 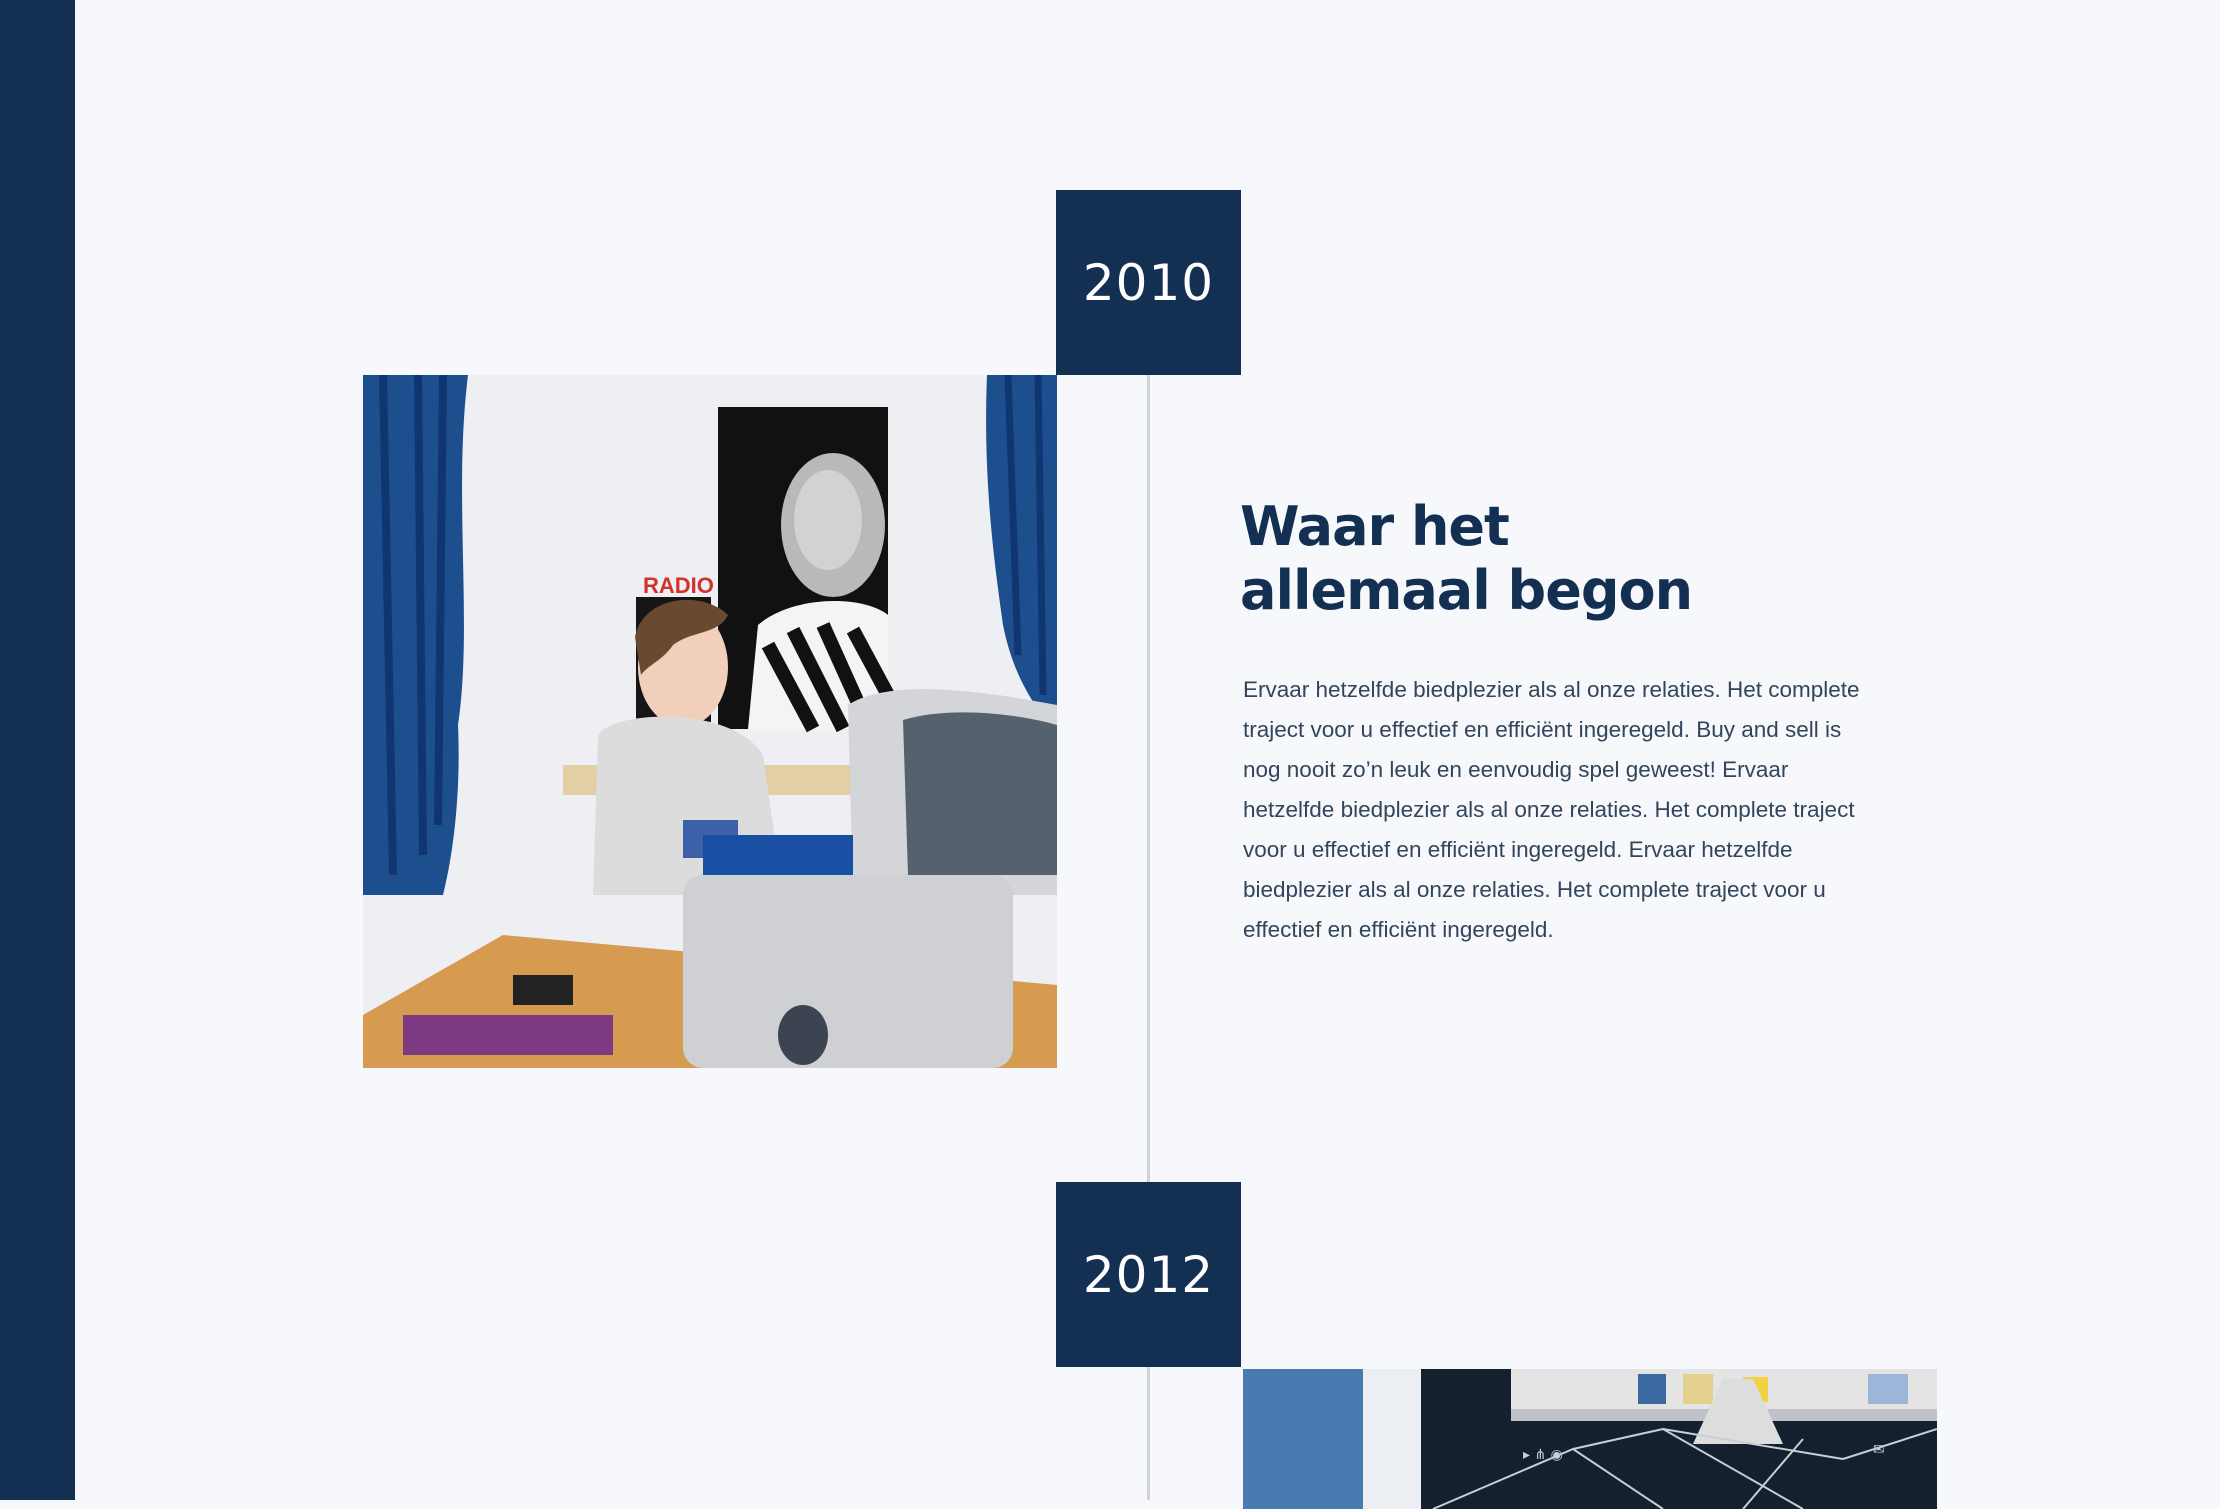 I want to click on title-line-1: Waar het, so click(x=1375, y=526).